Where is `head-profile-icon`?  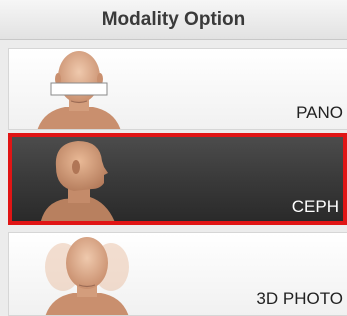 head-profile-icon is located at coordinates (77, 181).